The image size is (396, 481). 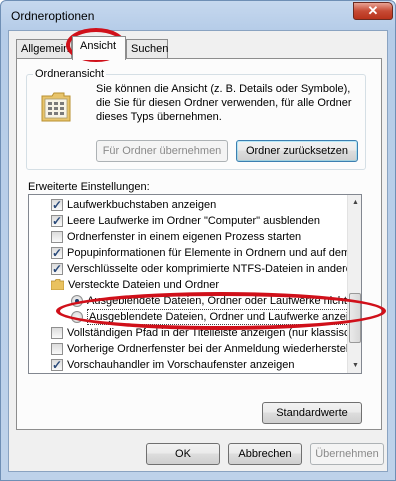 What do you see at coordinates (347, 454) in the screenshot?
I see `apply-button: Übernehmen` at bounding box center [347, 454].